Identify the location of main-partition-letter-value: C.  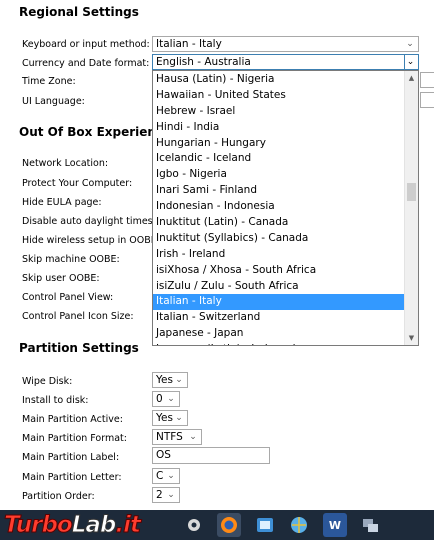
(160, 476).